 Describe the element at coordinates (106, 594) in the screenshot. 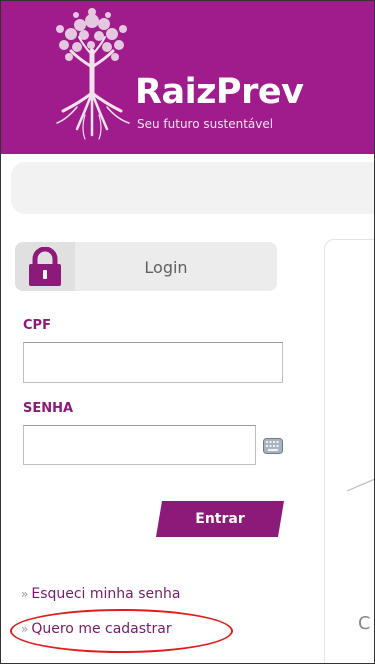

I see `forgot-password-label: Esqueci minha senha` at that location.